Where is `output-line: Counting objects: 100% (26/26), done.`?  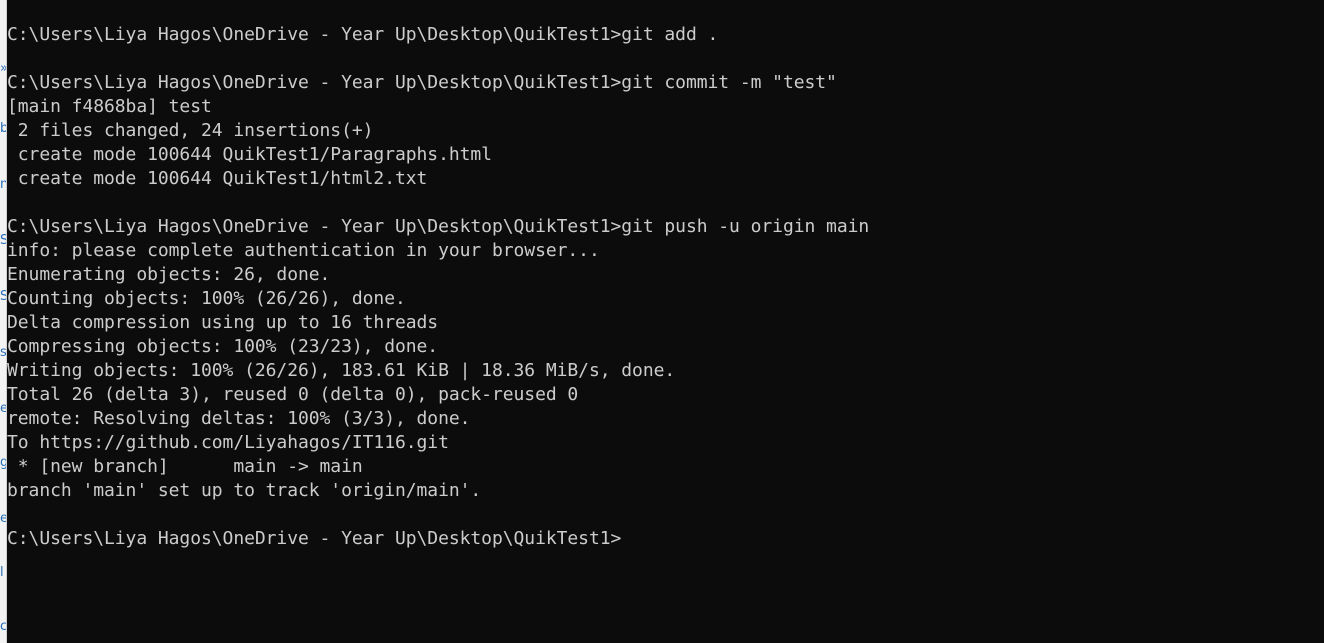
output-line: Counting objects: 100% (26/26), done. is located at coordinates (206, 298).